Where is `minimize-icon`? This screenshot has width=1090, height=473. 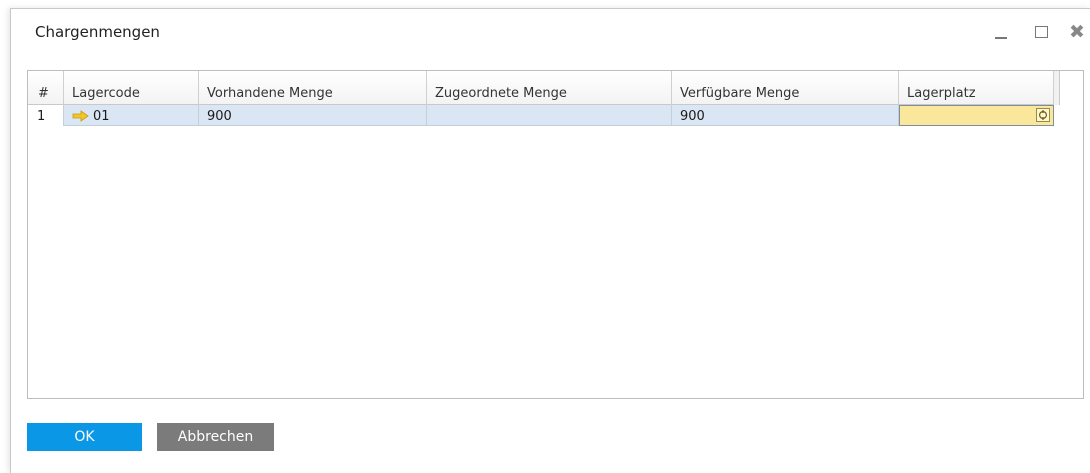
minimize-icon is located at coordinates (1002, 32).